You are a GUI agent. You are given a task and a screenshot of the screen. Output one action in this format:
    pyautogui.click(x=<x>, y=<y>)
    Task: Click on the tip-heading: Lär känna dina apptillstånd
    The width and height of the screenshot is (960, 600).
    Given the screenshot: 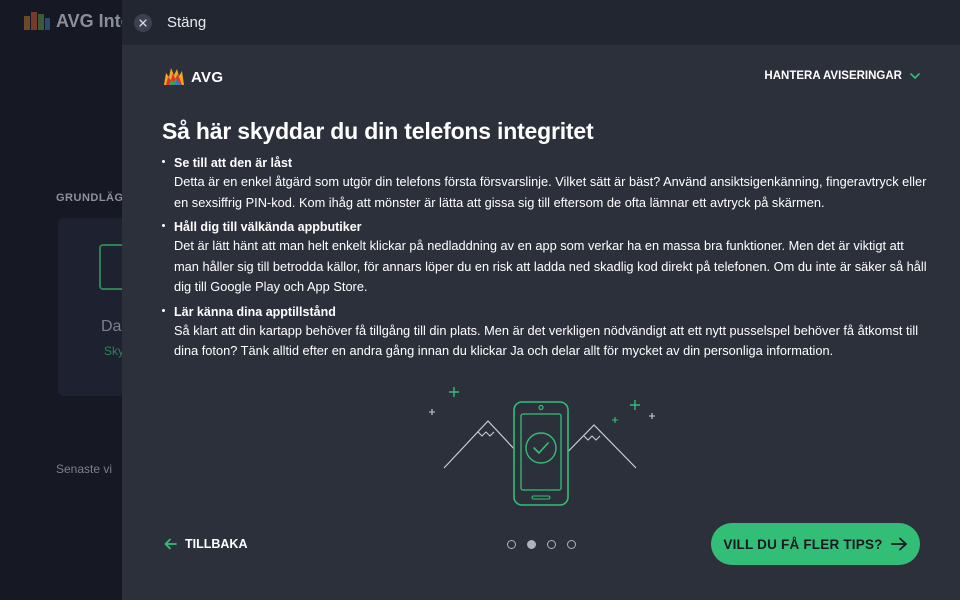 What is the action you would take?
    pyautogui.click(x=255, y=311)
    